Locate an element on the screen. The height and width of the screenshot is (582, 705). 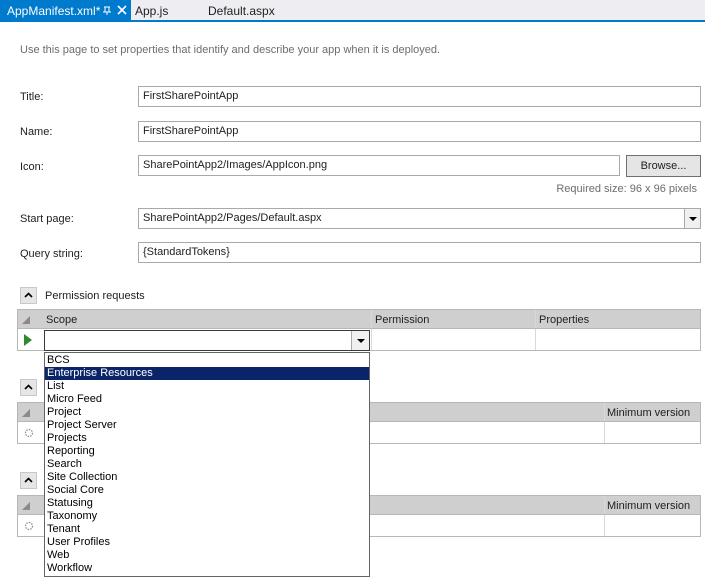
tab-appmanifest: AppManifest.xml* is located at coordinates (65, 10).